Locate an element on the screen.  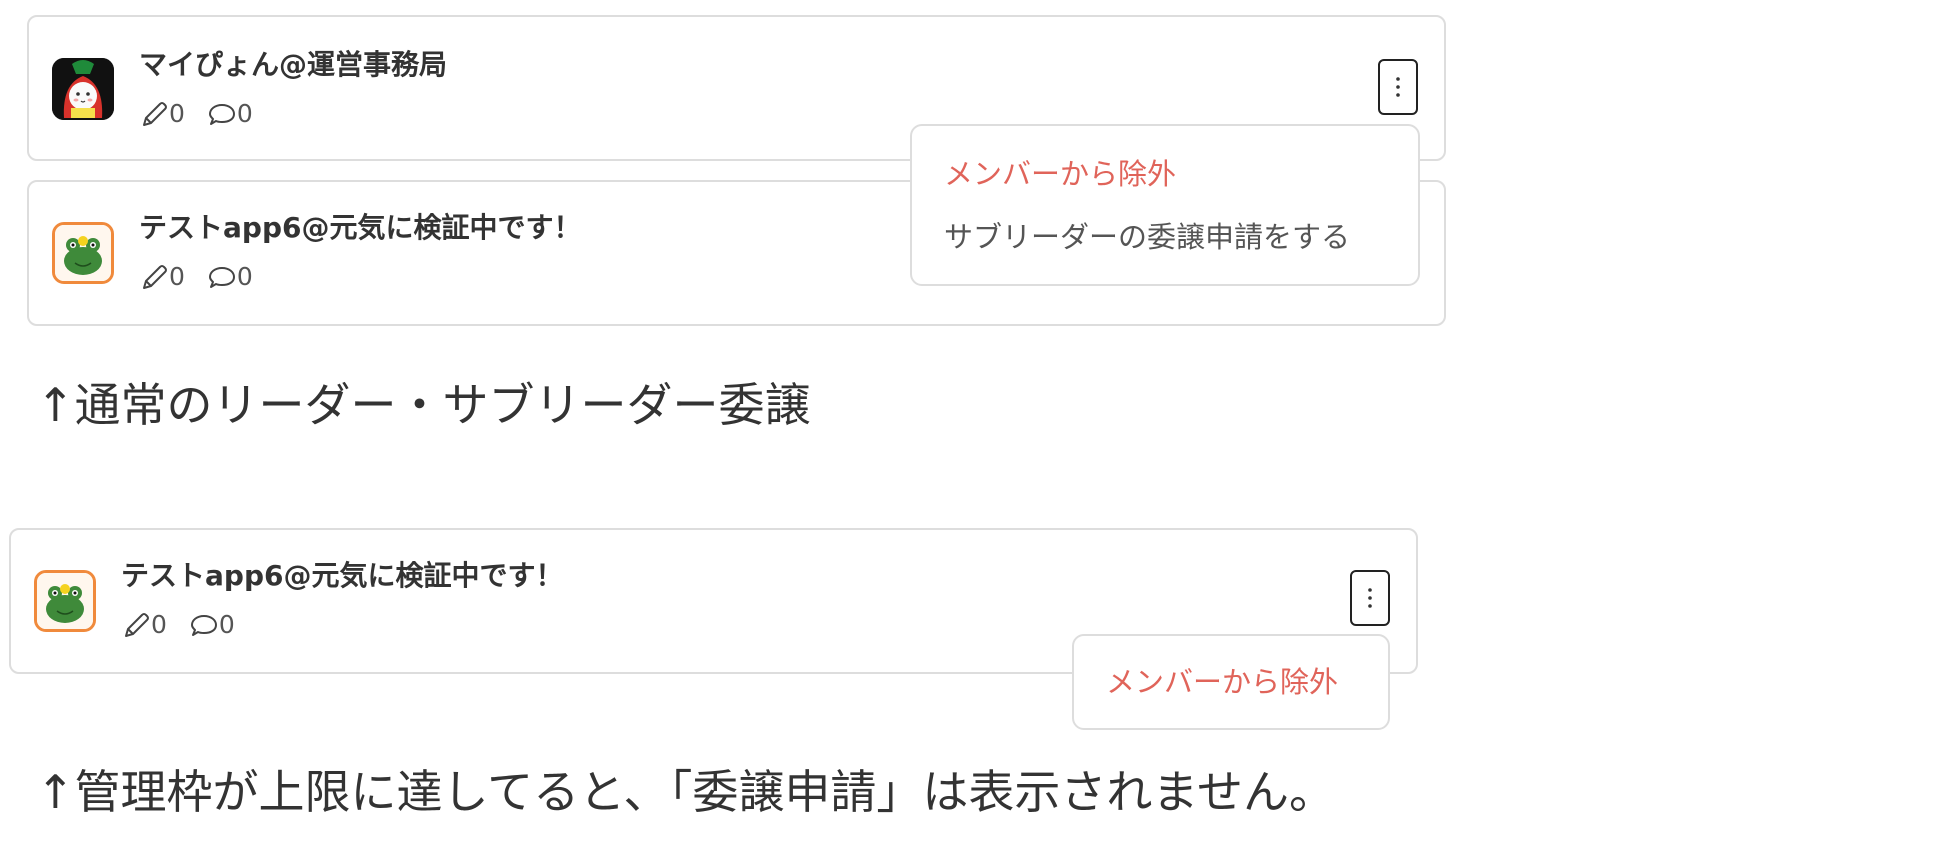
member-name: マイぴょん@運営事務局 is located at coordinates (293, 65).